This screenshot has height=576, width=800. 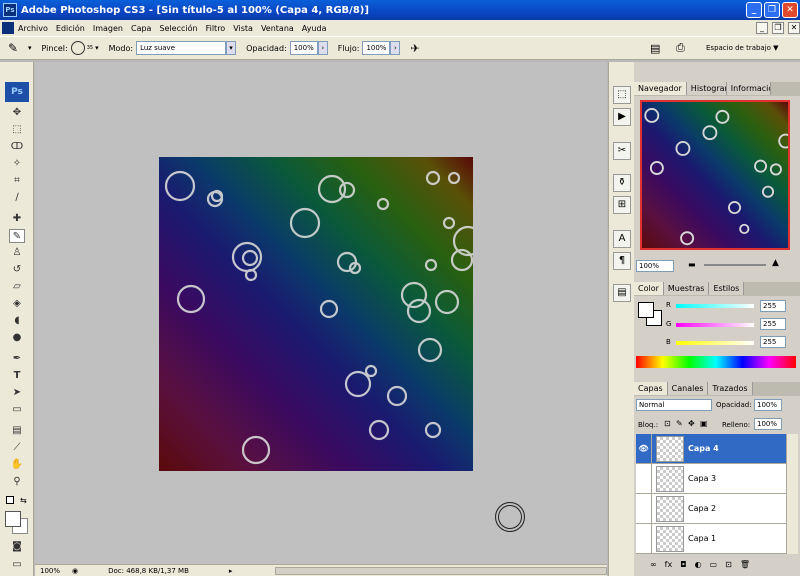 What do you see at coordinates (773, 324) in the screenshot?
I see `channel-g-value: 255` at bounding box center [773, 324].